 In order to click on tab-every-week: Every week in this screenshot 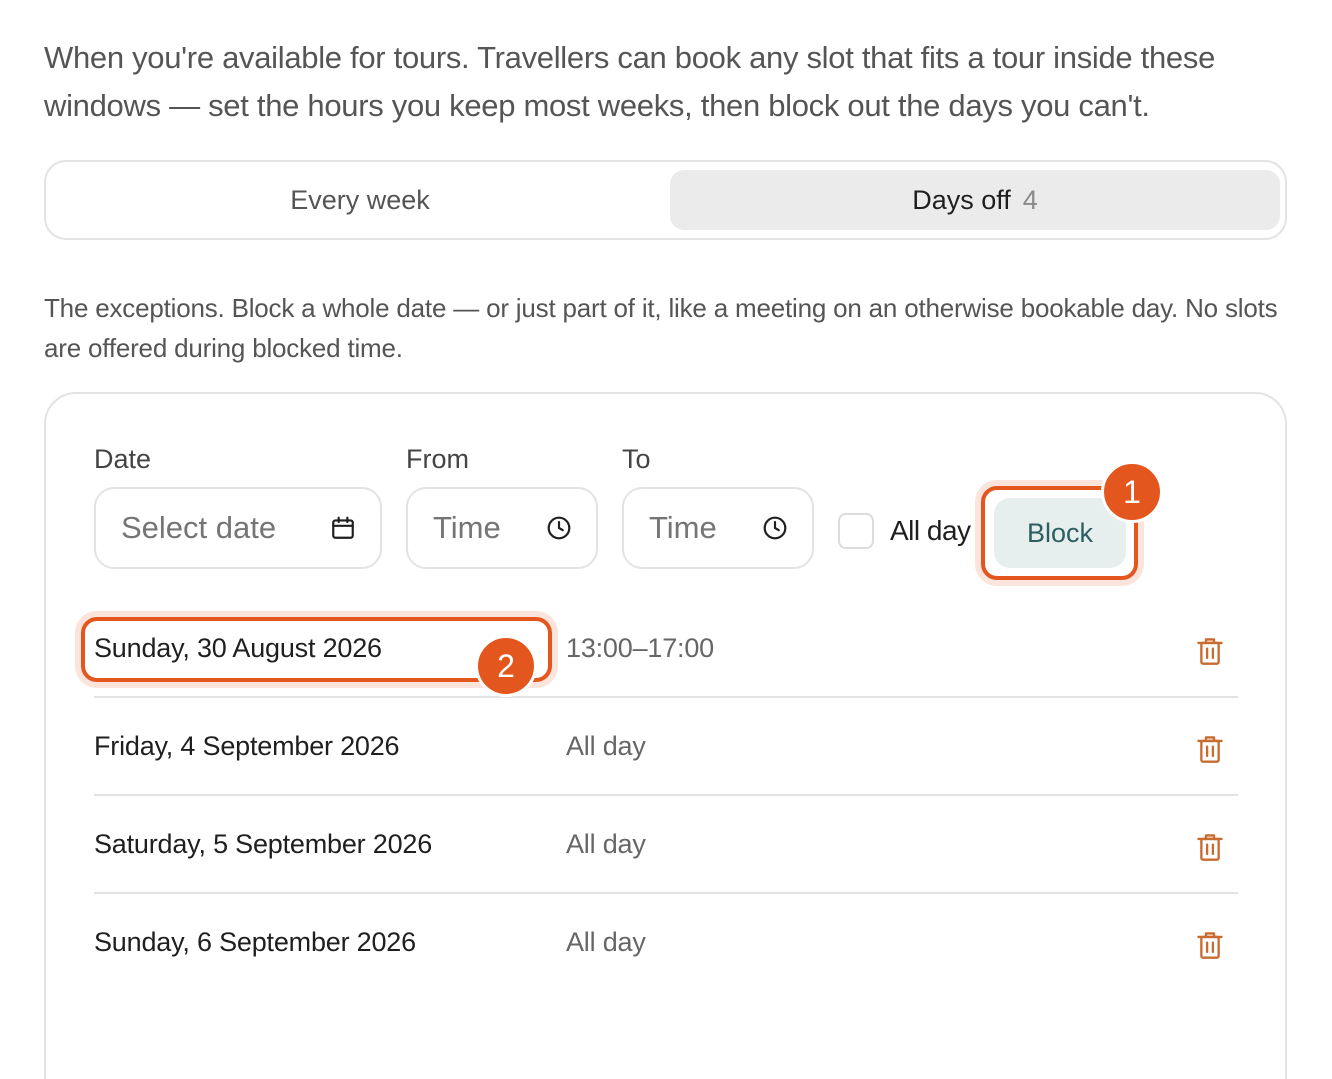, I will do `click(360, 200)`.